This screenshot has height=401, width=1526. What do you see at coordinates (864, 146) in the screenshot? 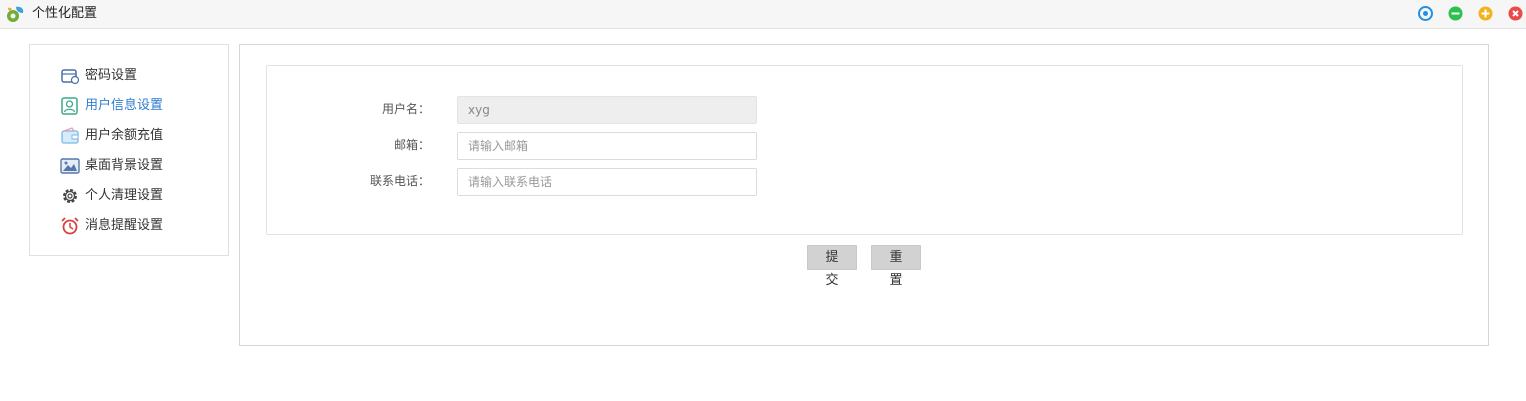
I see `email-row: 邮箱：` at bounding box center [864, 146].